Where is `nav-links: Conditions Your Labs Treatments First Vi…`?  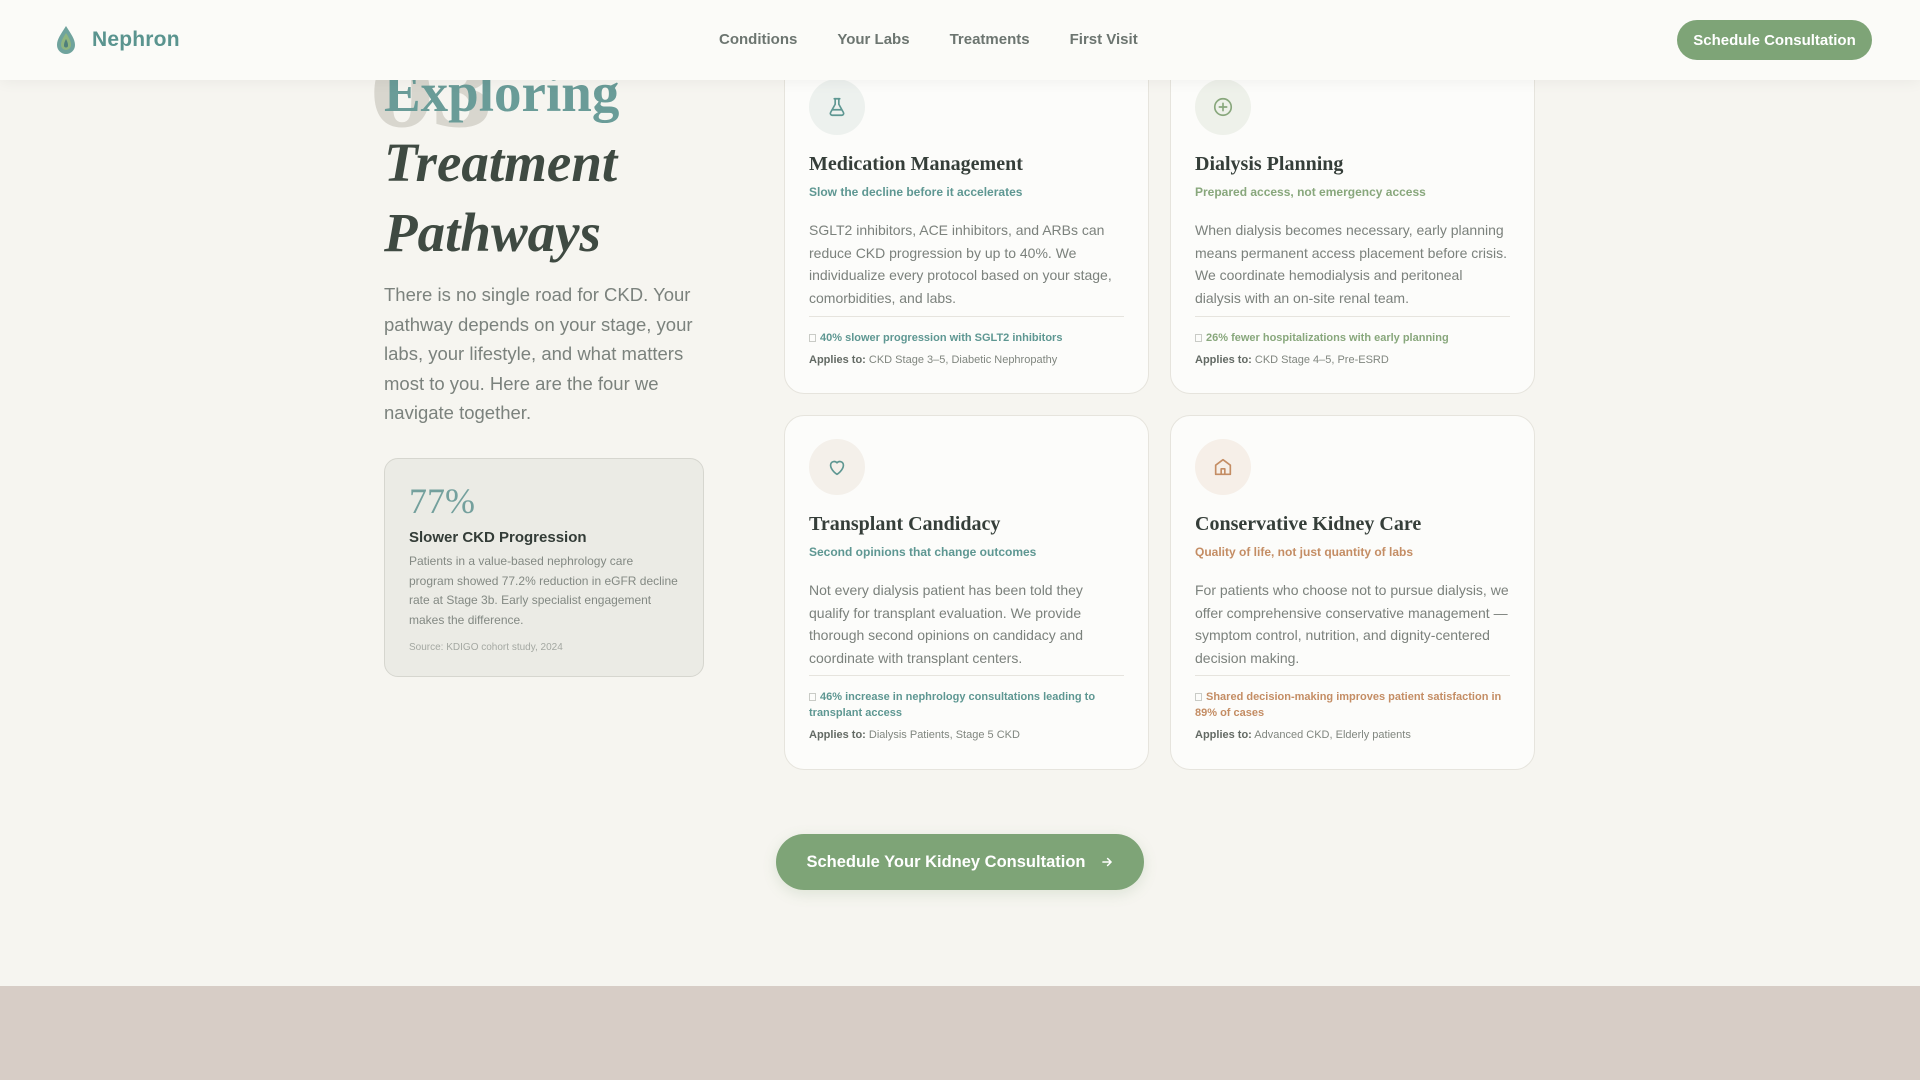
nav-links: Conditions Your Labs Treatments First Vi… is located at coordinates (928, 39).